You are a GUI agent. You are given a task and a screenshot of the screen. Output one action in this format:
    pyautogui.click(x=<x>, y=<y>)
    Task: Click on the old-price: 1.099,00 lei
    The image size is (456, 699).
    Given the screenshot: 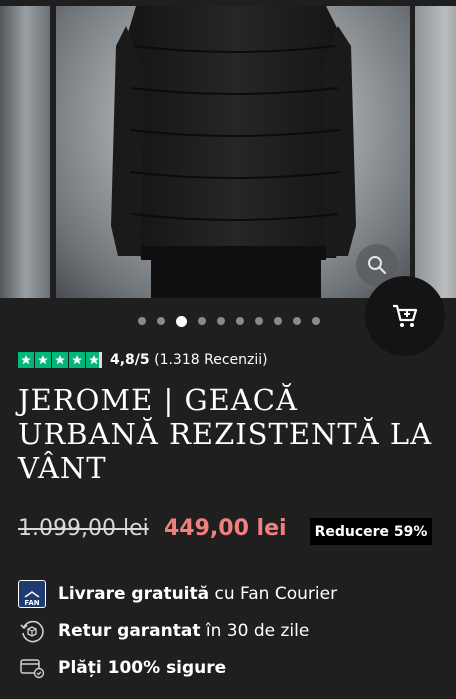 What is the action you would take?
    pyautogui.click(x=83, y=528)
    